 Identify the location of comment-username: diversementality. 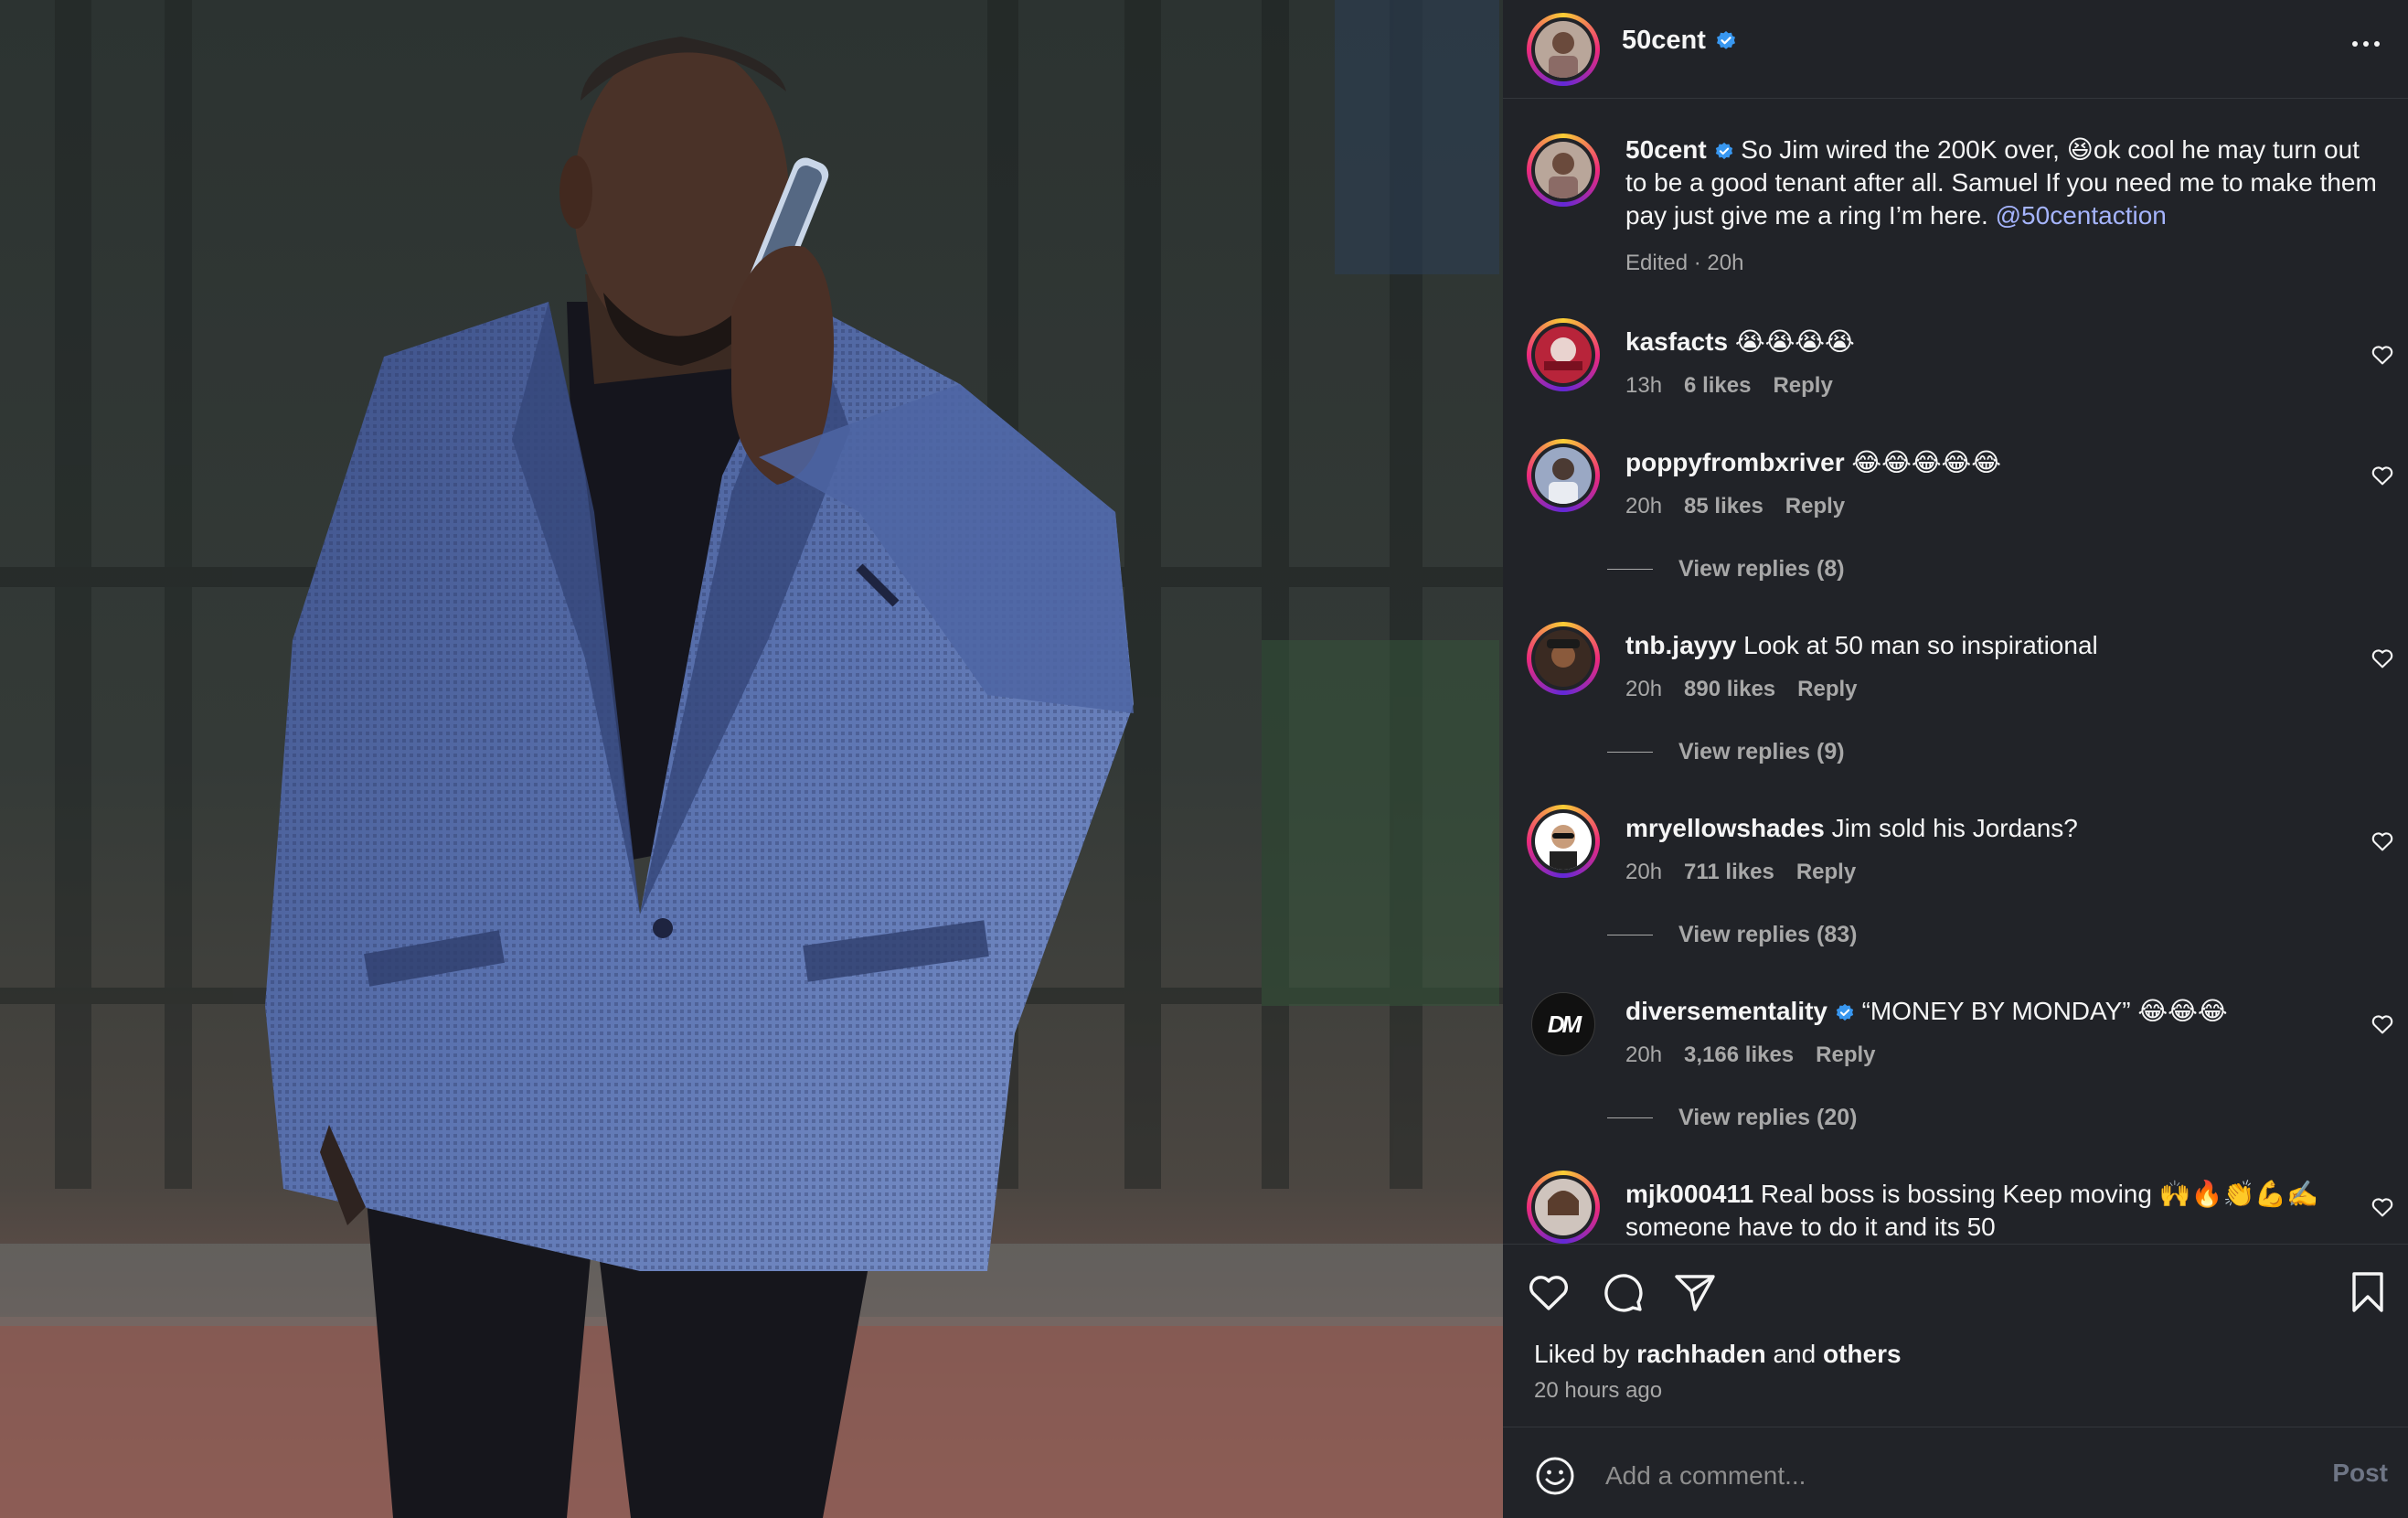
(1726, 1011).